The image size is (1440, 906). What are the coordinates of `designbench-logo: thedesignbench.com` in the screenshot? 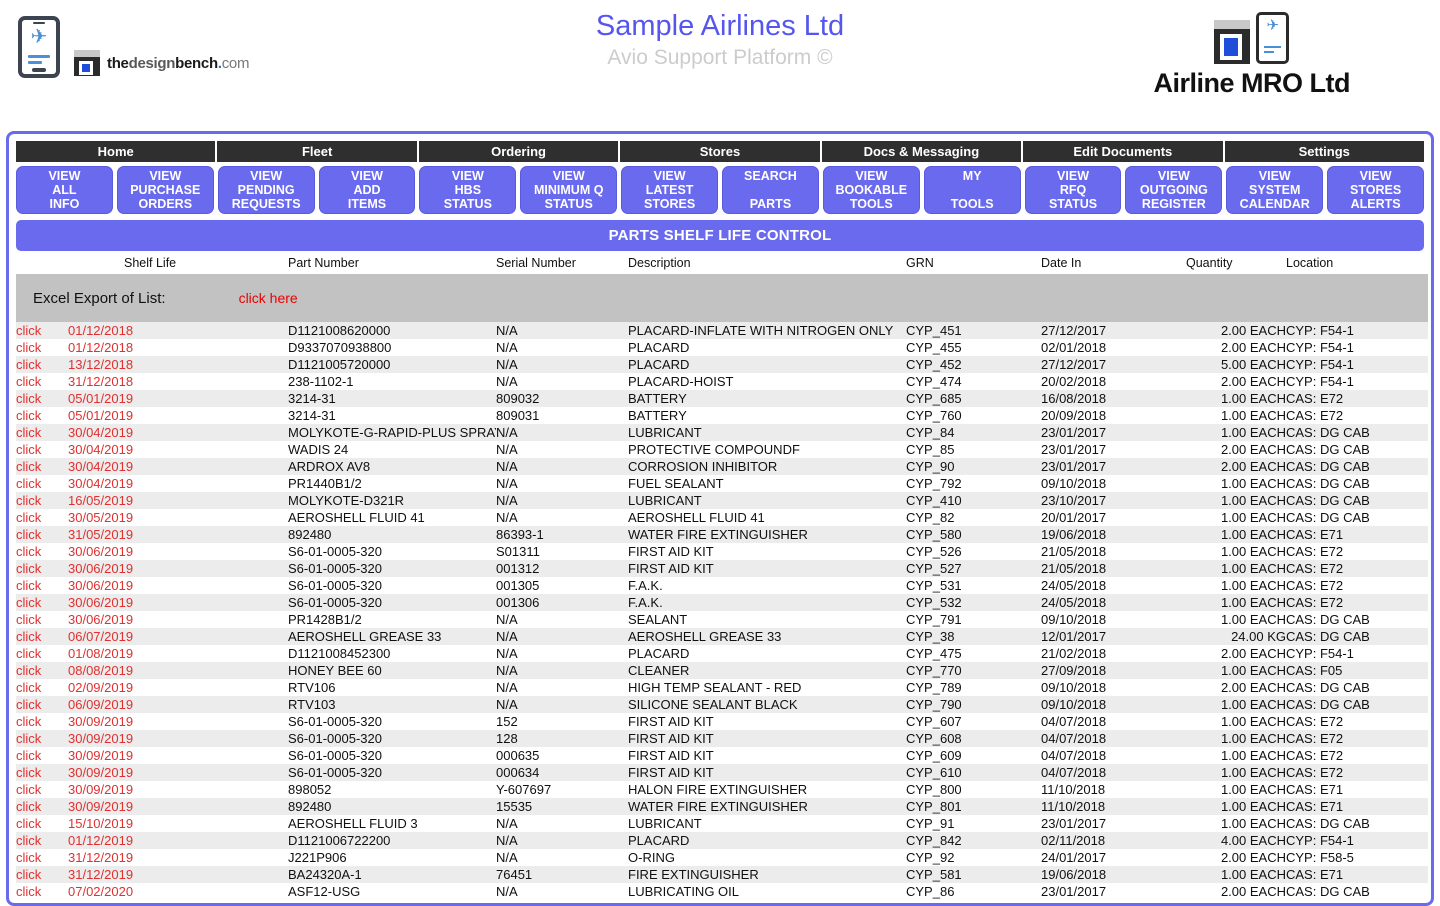 It's located at (161, 63).